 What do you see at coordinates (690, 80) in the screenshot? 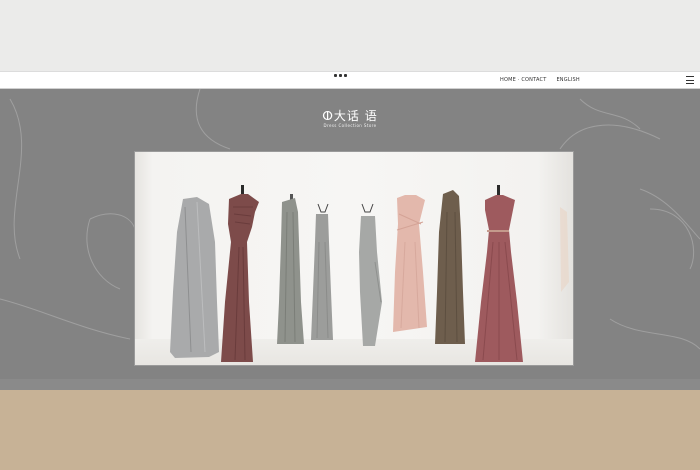
I see `menu-icon` at bounding box center [690, 80].